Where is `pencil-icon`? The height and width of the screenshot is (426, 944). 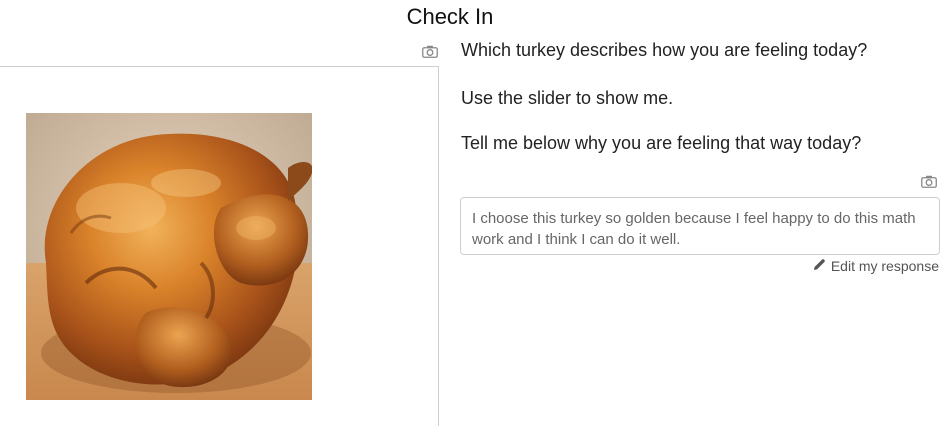 pencil-icon is located at coordinates (819, 266).